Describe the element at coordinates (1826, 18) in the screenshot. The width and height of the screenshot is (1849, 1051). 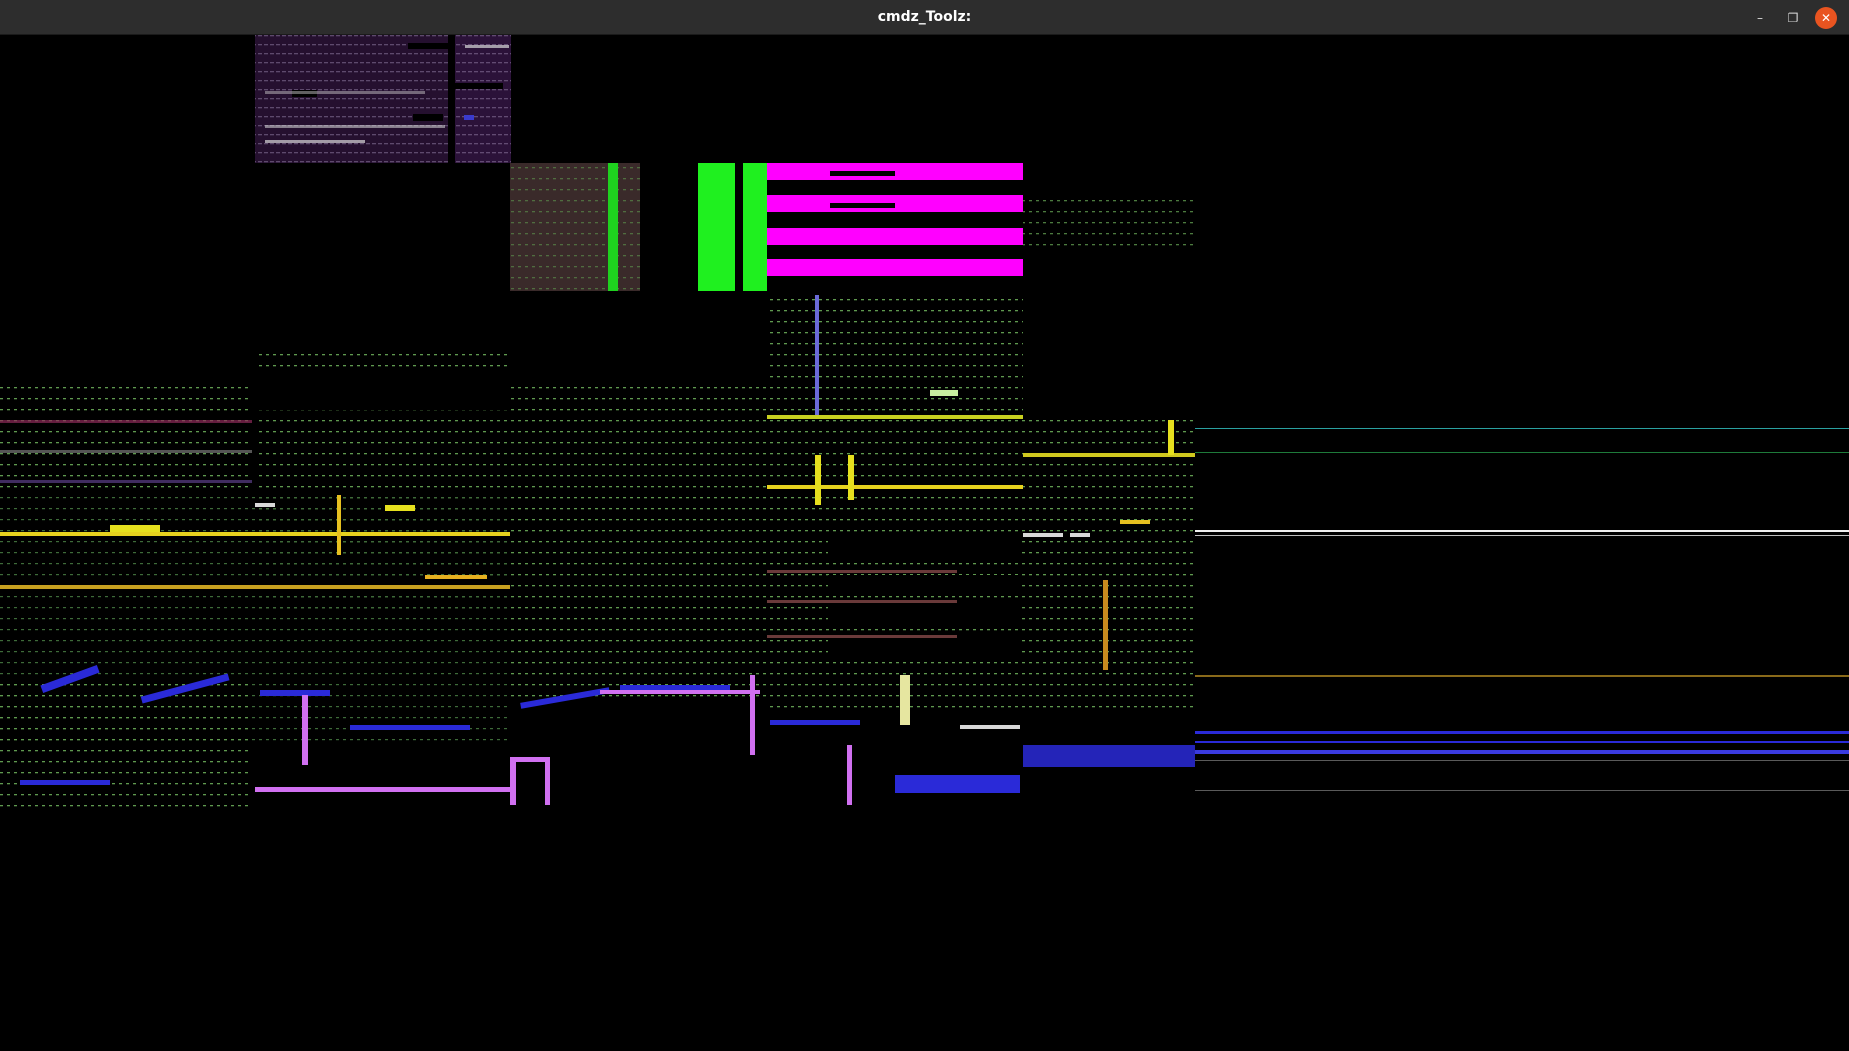
I see `close-button: ✕` at that location.